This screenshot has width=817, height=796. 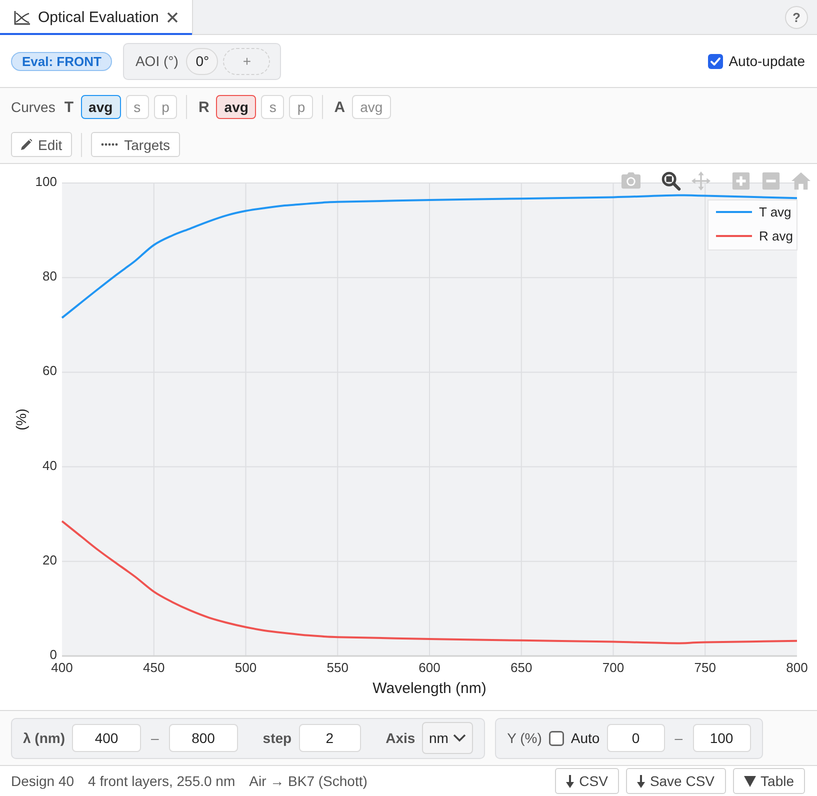 I want to click on field-label: Axis, so click(x=401, y=738).